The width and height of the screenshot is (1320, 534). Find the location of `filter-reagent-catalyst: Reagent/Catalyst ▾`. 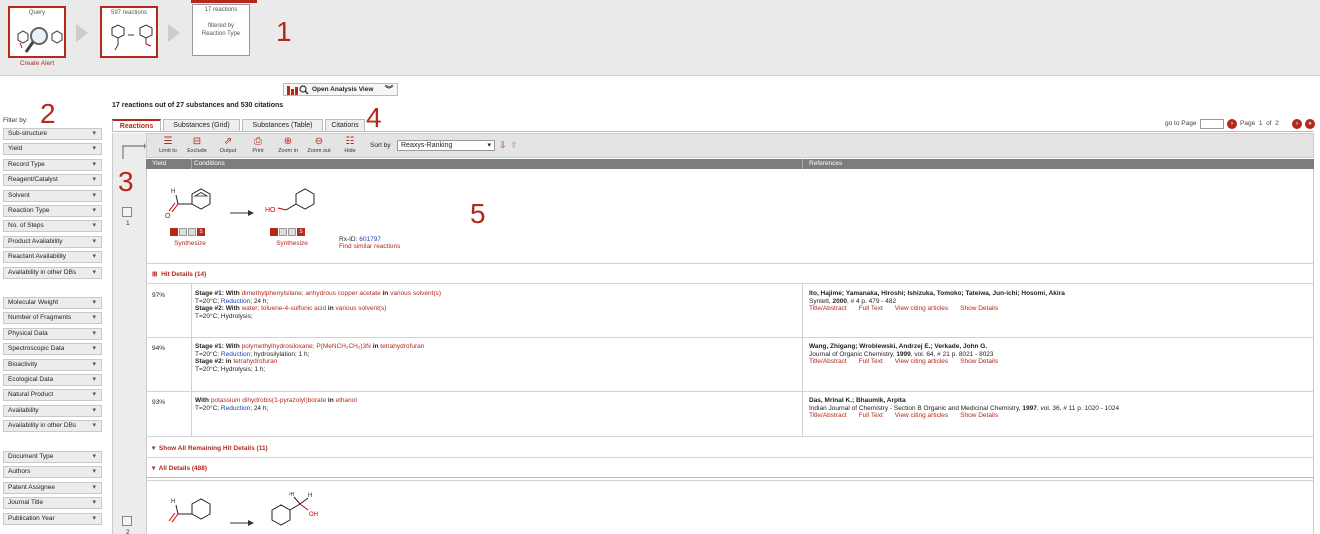

filter-reagent-catalyst: Reagent/Catalyst ▾ is located at coordinates (52, 180).